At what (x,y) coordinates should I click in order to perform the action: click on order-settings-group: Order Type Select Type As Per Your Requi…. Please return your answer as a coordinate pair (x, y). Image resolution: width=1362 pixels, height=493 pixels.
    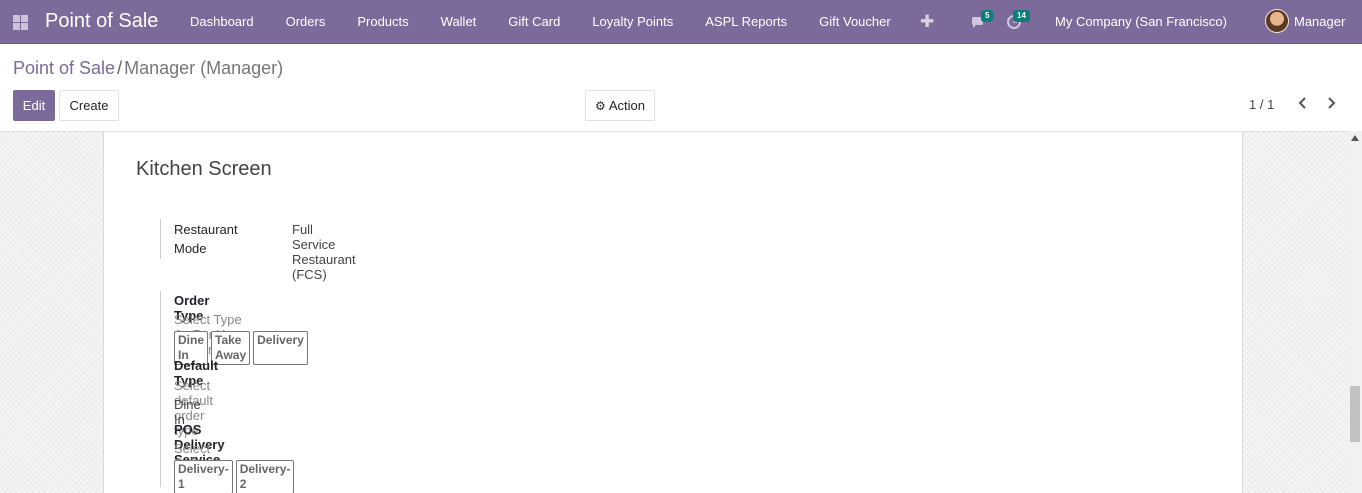
    Looking at the image, I should click on (234, 392).